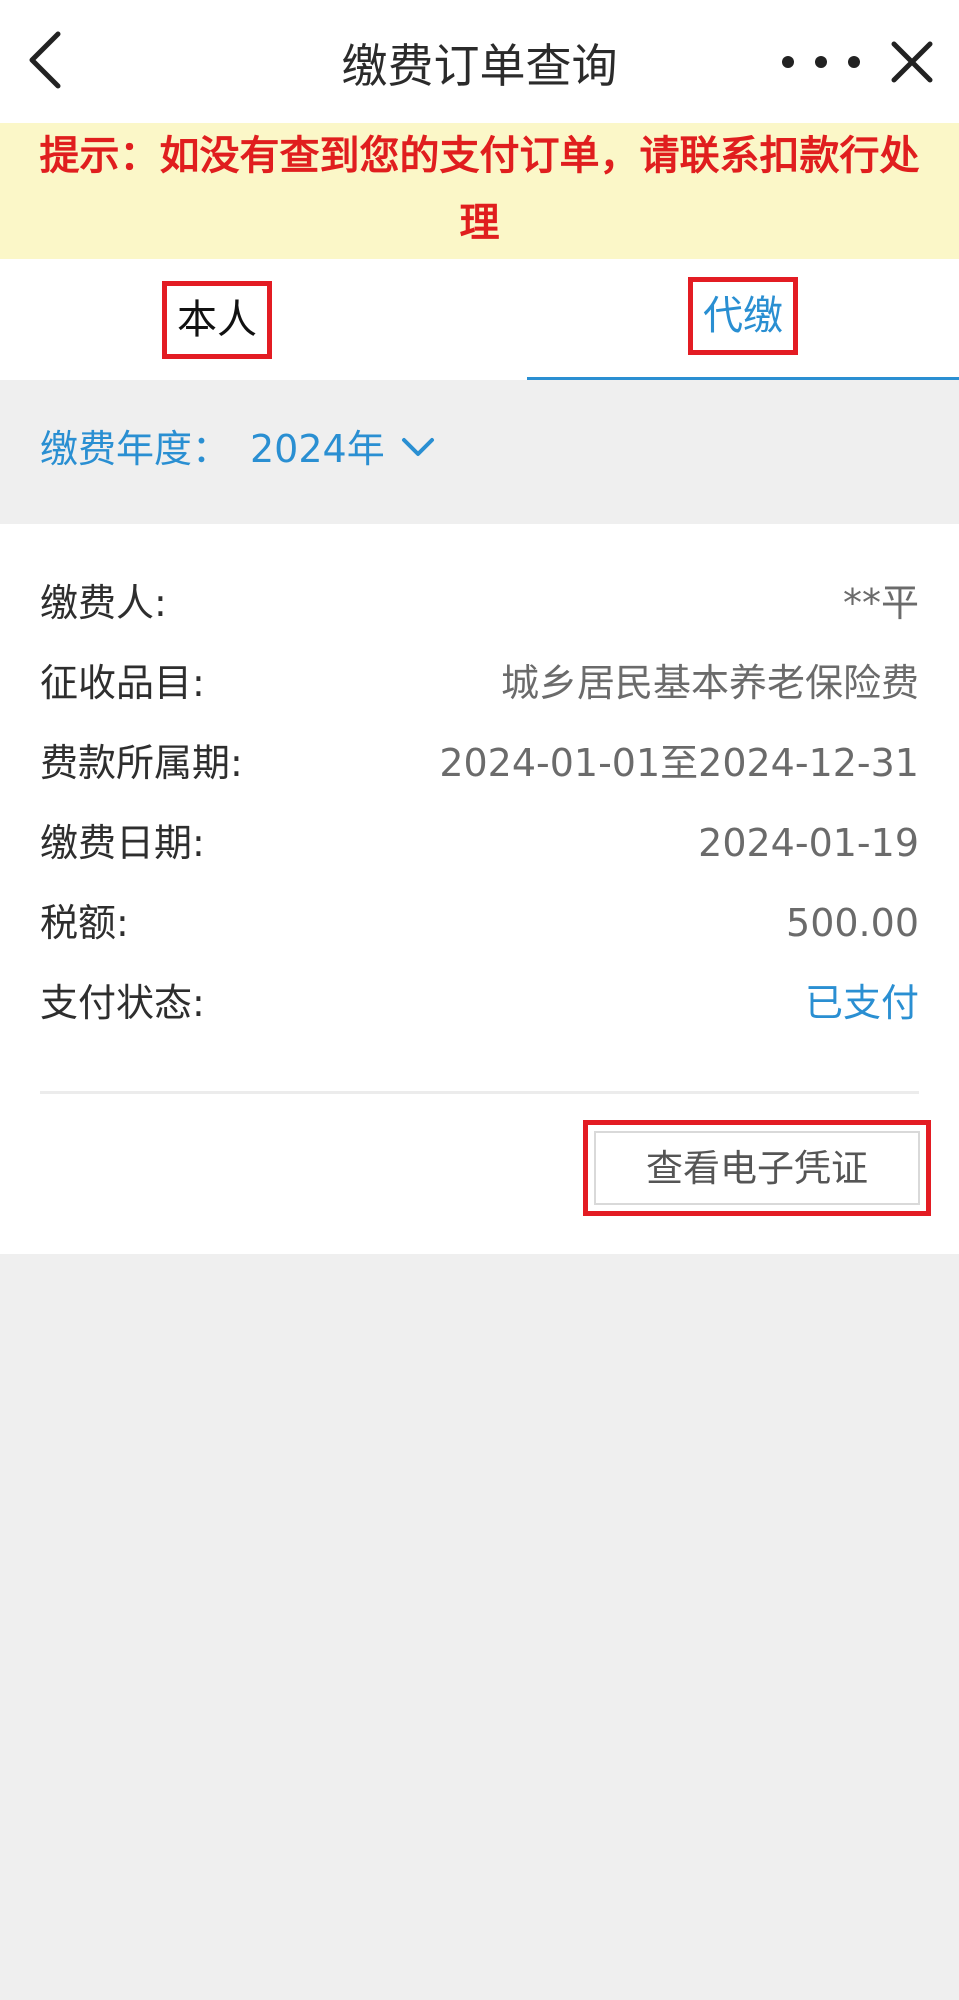 This screenshot has height=2000, width=959. Describe the element at coordinates (880, 603) in the screenshot. I see `payer-value: **平` at that location.